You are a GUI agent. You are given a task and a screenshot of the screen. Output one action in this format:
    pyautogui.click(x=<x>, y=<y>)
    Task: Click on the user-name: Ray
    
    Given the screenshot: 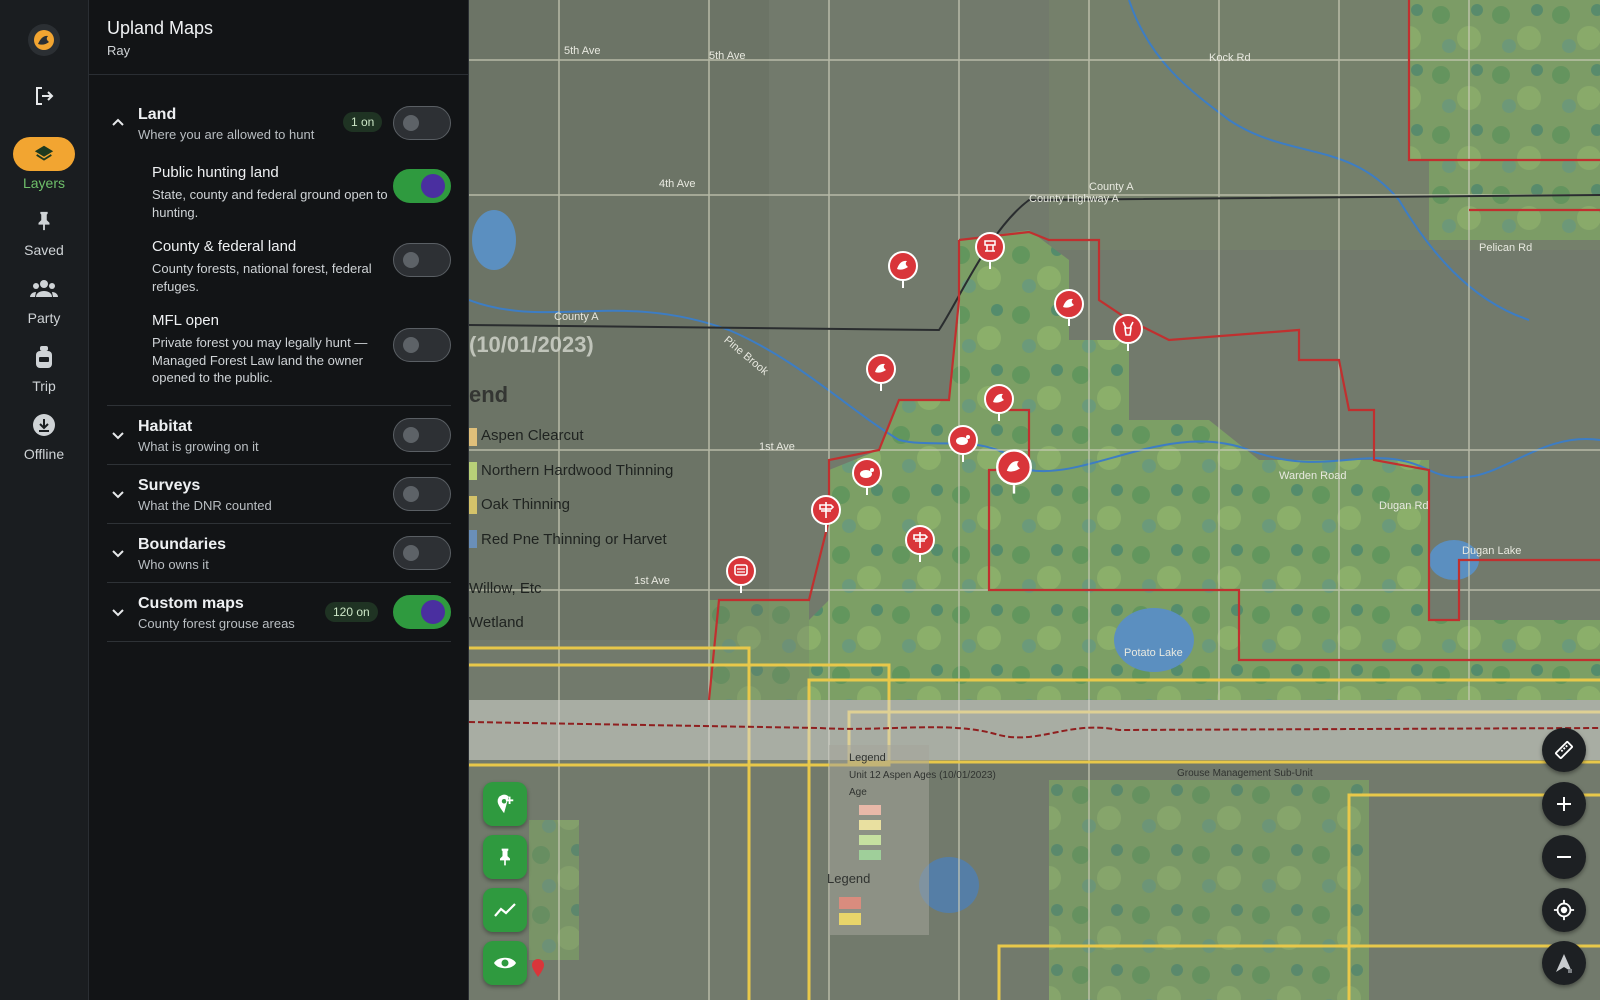 What is the action you would take?
    pyautogui.click(x=119, y=50)
    